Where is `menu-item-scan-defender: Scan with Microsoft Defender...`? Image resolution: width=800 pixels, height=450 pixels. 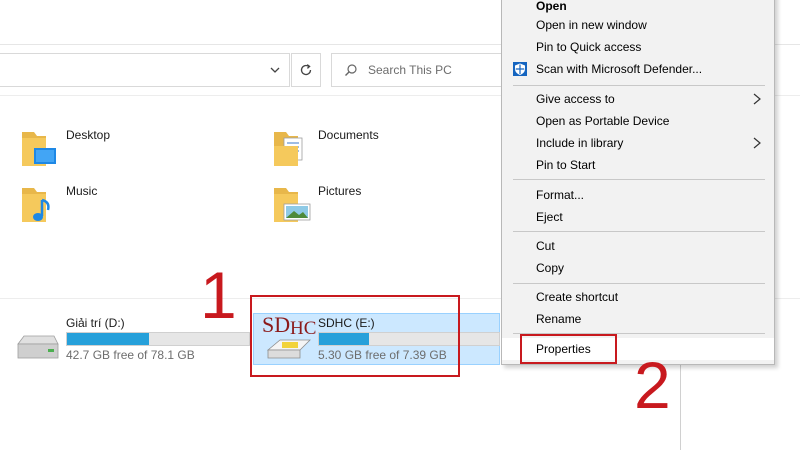 menu-item-scan-defender: Scan with Microsoft Defender... is located at coordinates (638, 69).